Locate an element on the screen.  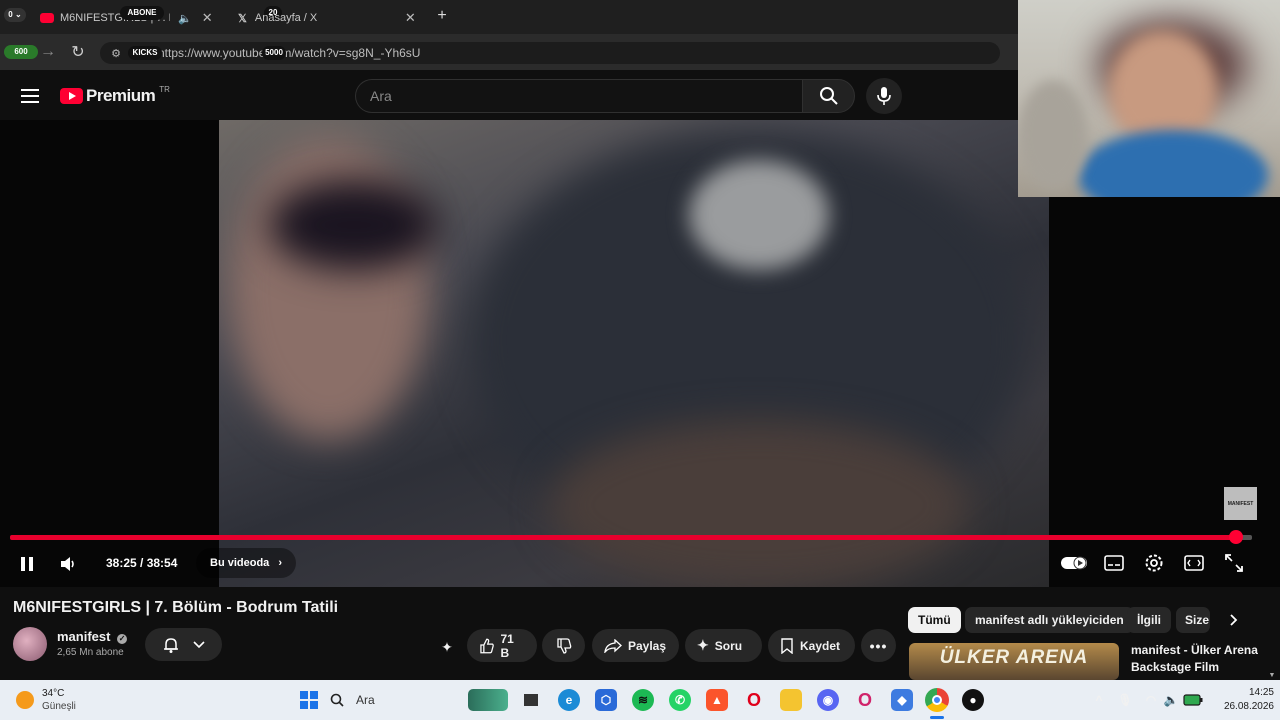
battery-icon is located at coordinates (1193, 700).